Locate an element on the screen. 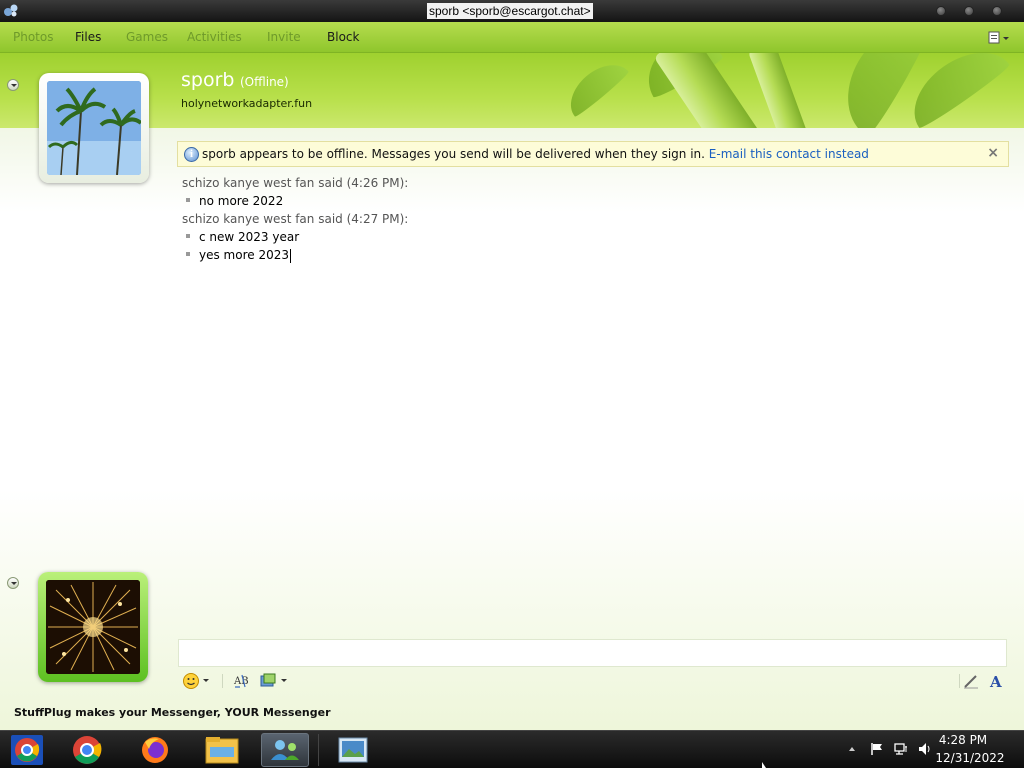  taskbar-picture is located at coordinates (353, 750).